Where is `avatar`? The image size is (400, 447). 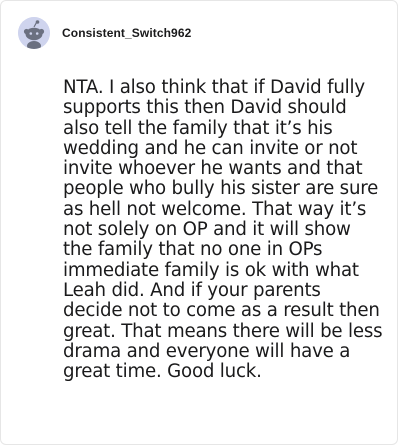 avatar is located at coordinates (34, 33).